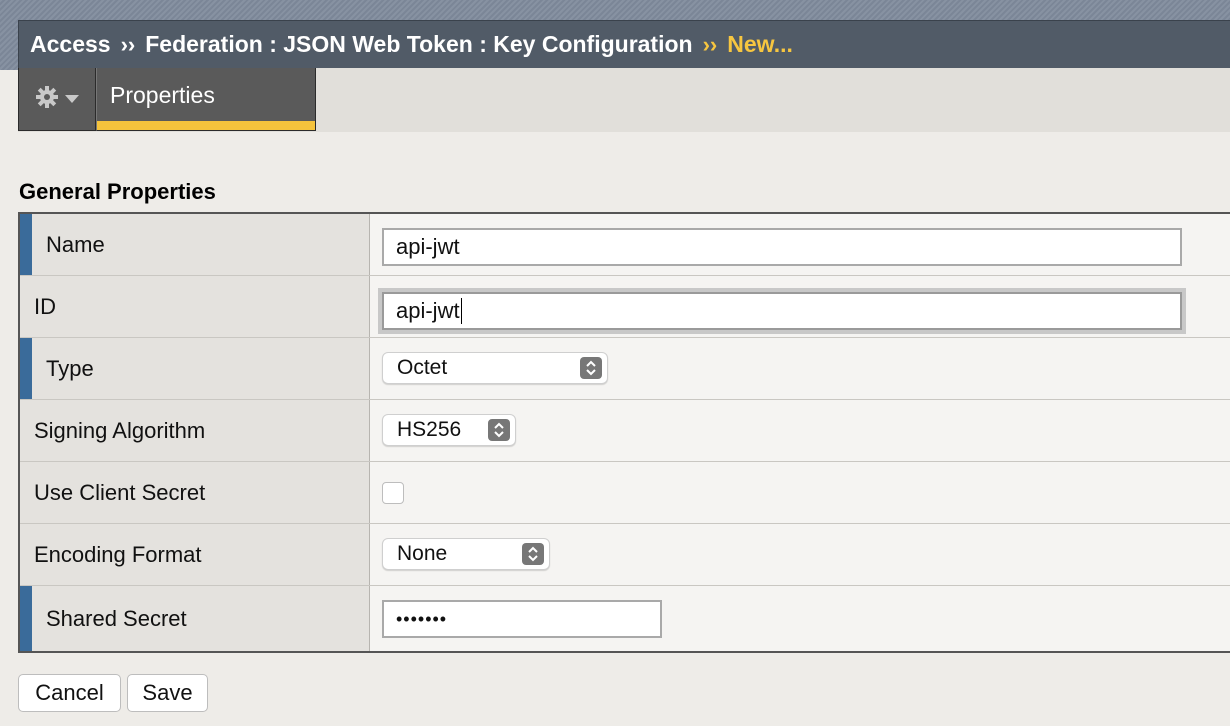 This screenshot has height=726, width=1230. I want to click on gear-menu-button, so click(57, 99).